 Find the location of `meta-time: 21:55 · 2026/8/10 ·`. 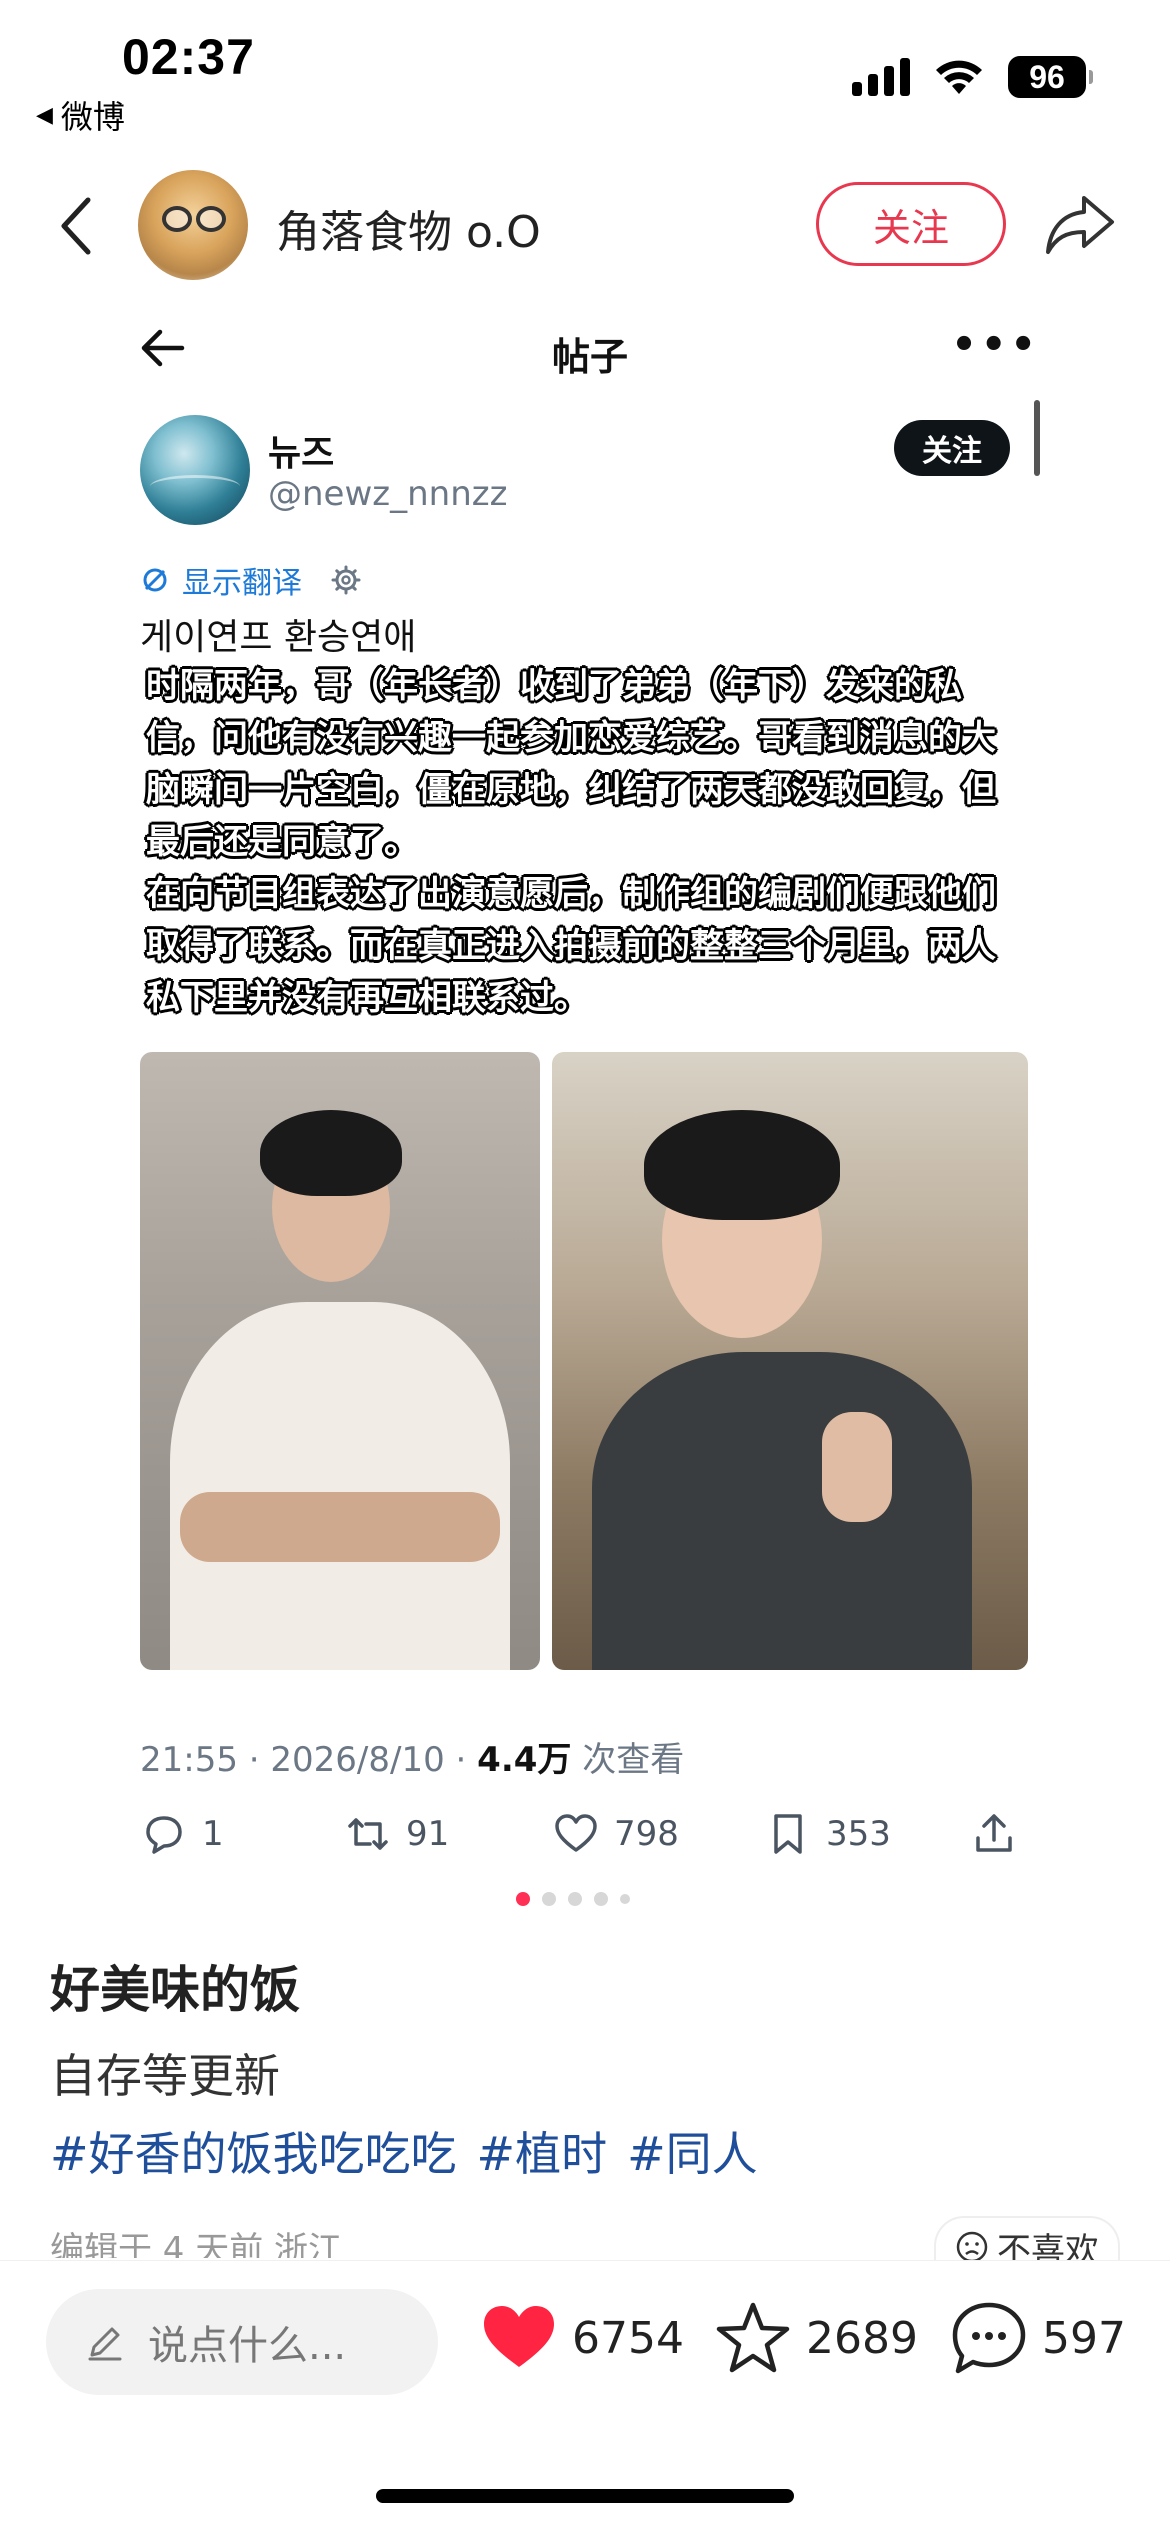

meta-time: 21:55 · 2026/8/10 · is located at coordinates (309, 1760).